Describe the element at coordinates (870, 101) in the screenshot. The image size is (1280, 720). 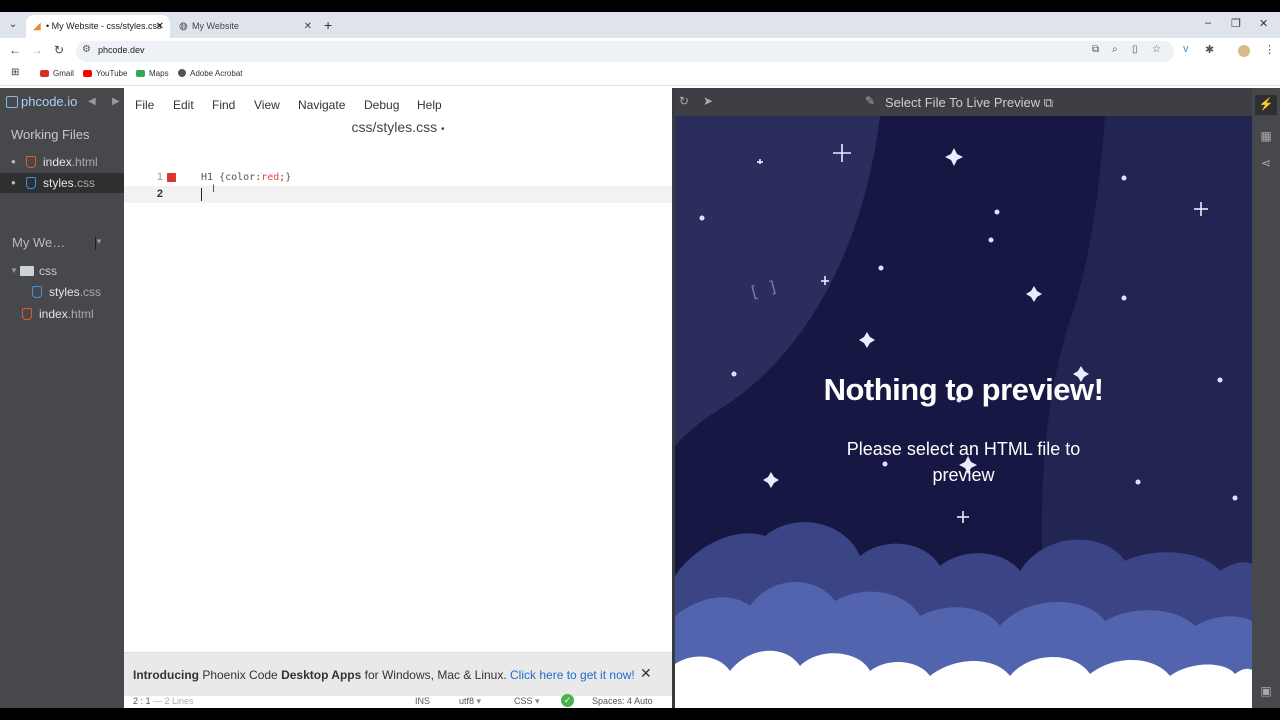
I see `pin-icon: ✎` at that location.